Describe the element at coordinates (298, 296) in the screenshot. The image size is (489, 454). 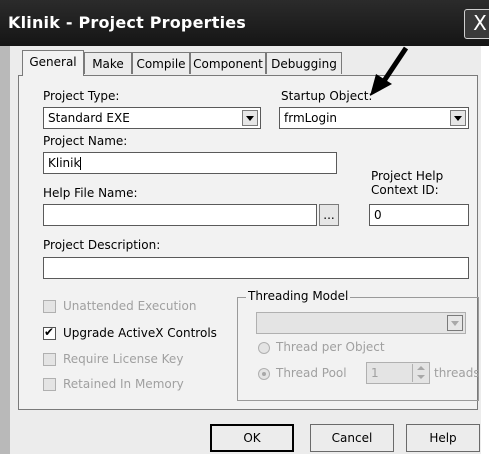
I see `threading-model-label: Threading Model` at that location.